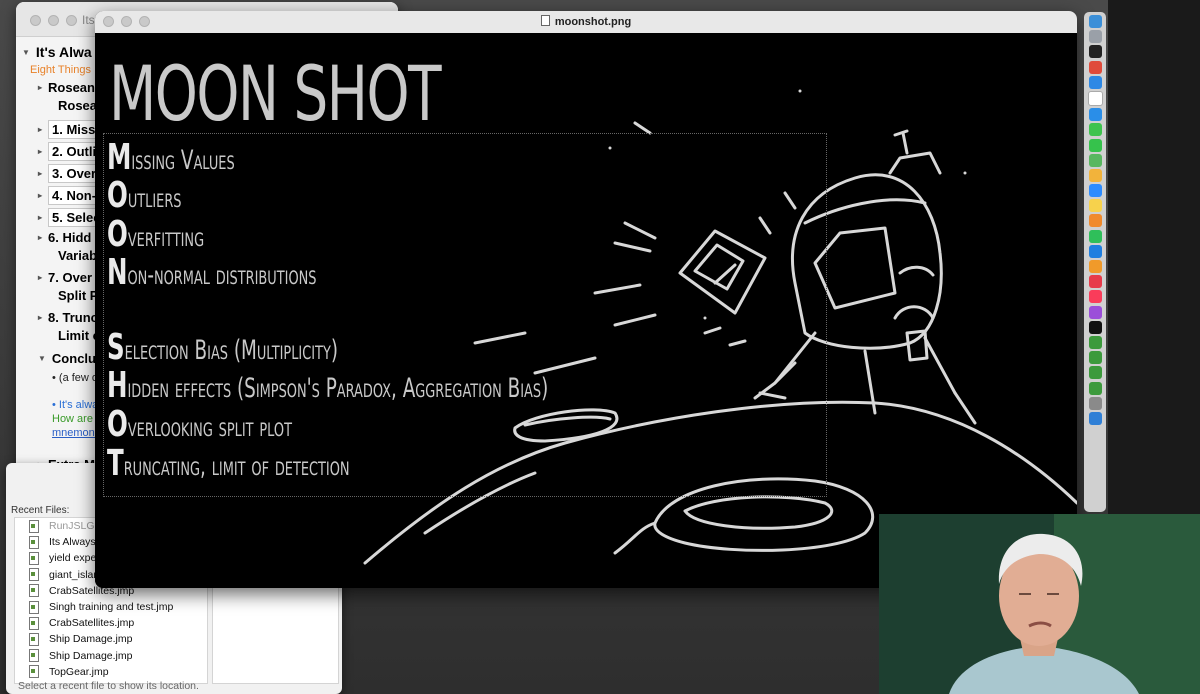 The height and width of the screenshot is (694, 1200). I want to click on facetime-icon, so click(1095, 145).